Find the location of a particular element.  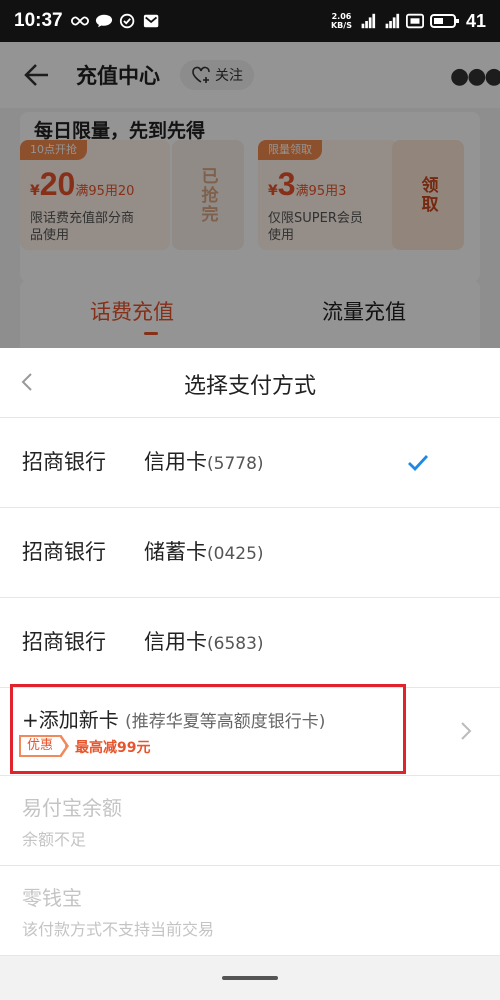

payment-option-card: 招商银行 储蓄卡(0425) is located at coordinates (250, 553).